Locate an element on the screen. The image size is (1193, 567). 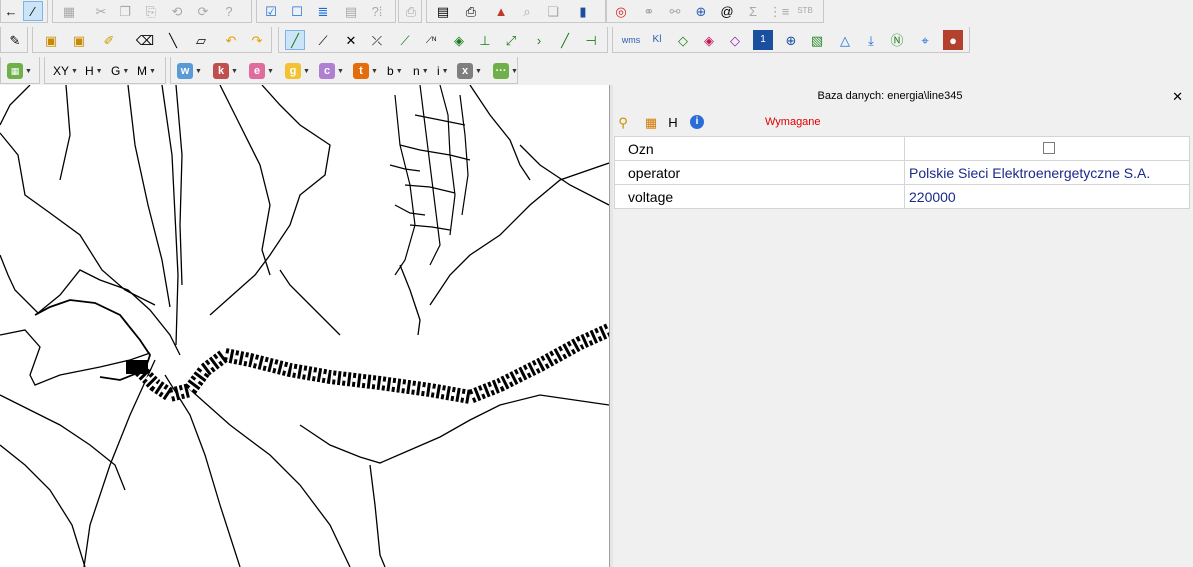
attr-value is located at coordinates (1047, 148).